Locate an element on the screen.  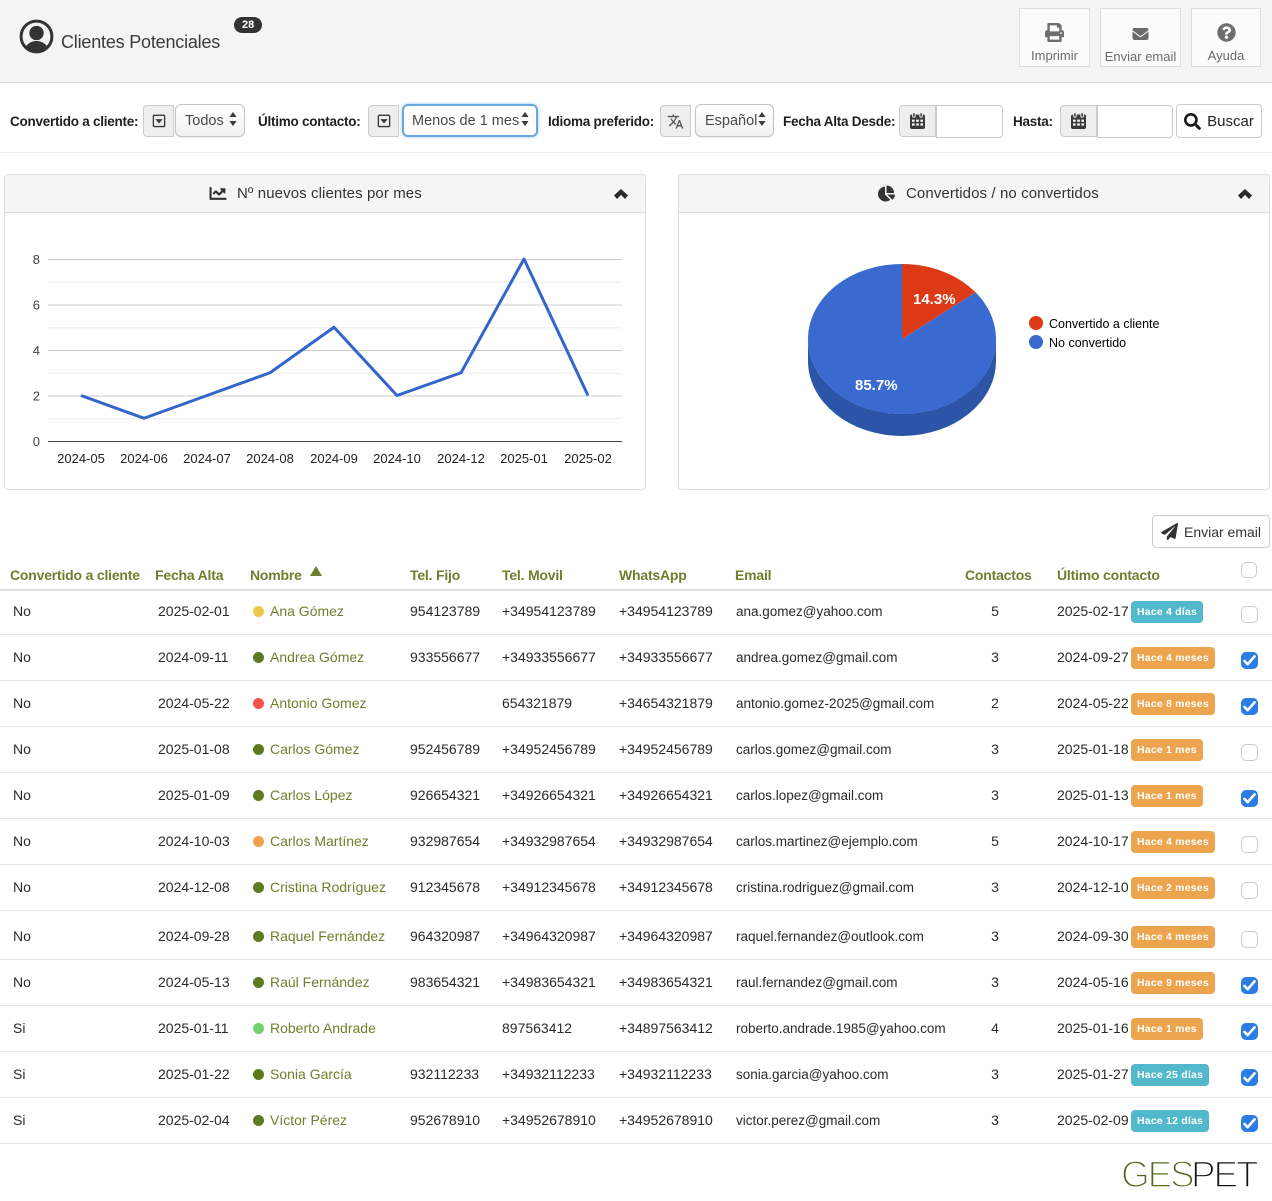
svg-text: 2024-10 is located at coordinates (397, 458).